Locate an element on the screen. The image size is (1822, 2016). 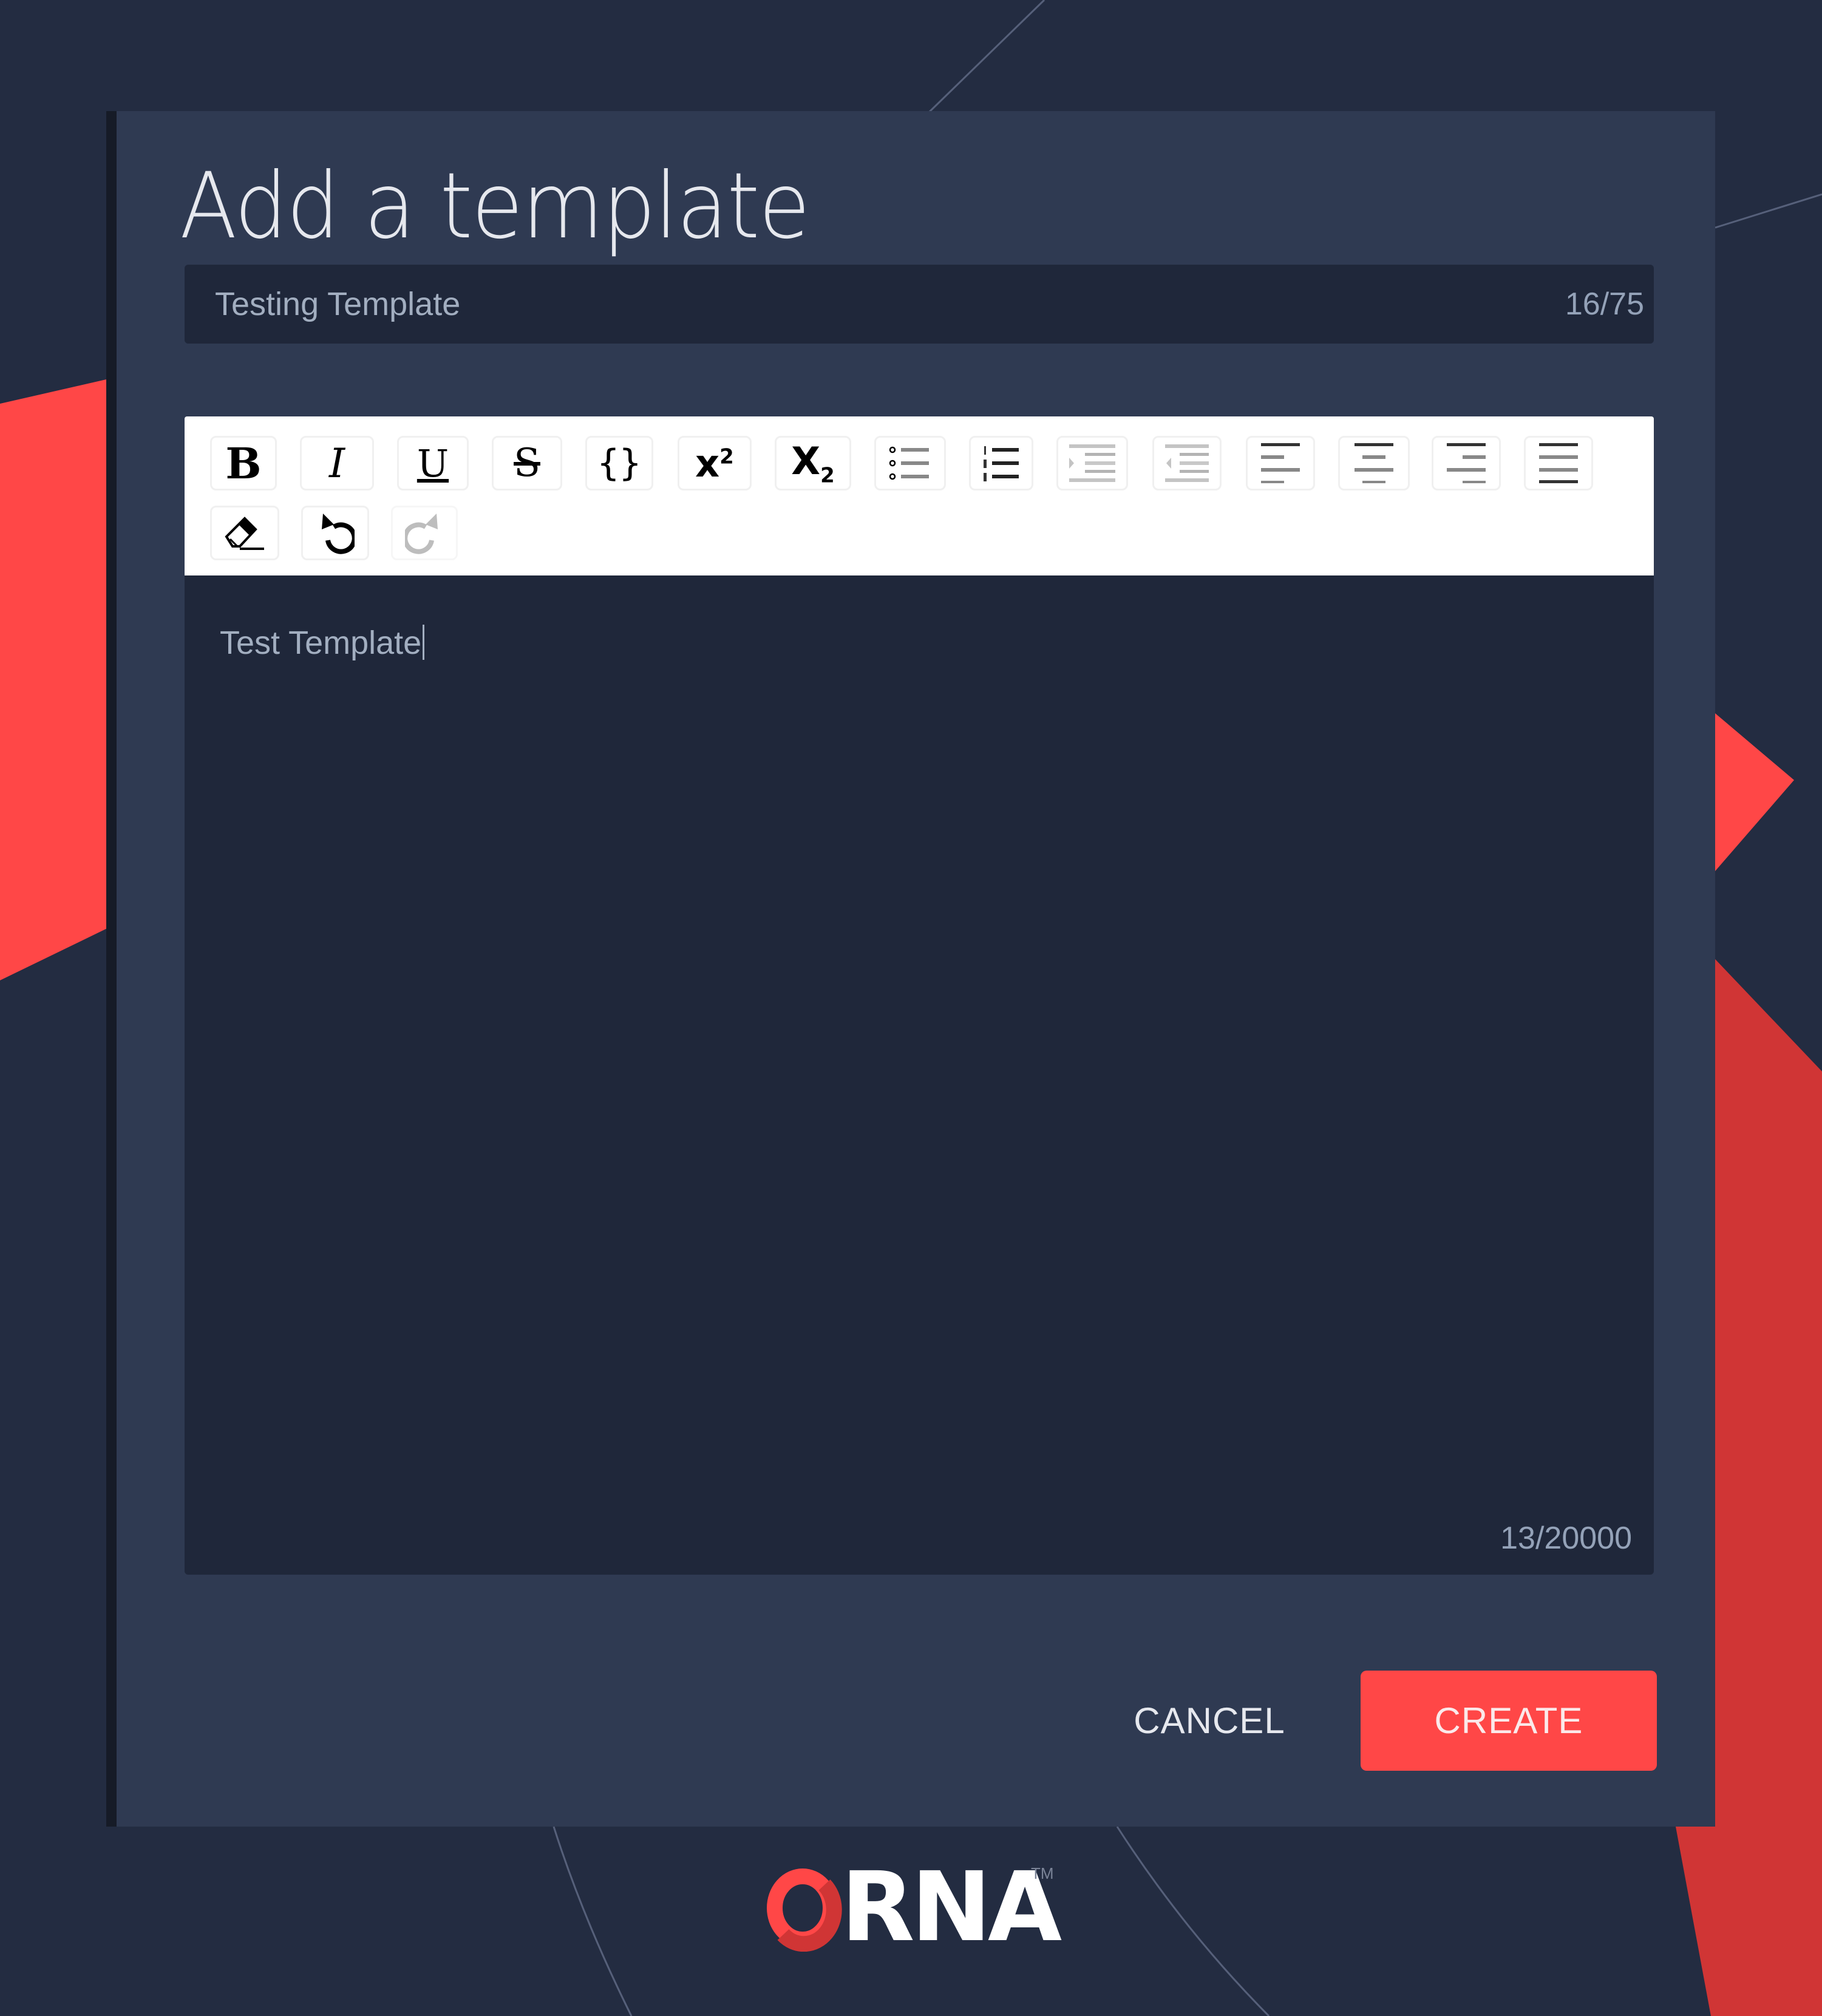
underline-icon: U is located at coordinates (432, 463).